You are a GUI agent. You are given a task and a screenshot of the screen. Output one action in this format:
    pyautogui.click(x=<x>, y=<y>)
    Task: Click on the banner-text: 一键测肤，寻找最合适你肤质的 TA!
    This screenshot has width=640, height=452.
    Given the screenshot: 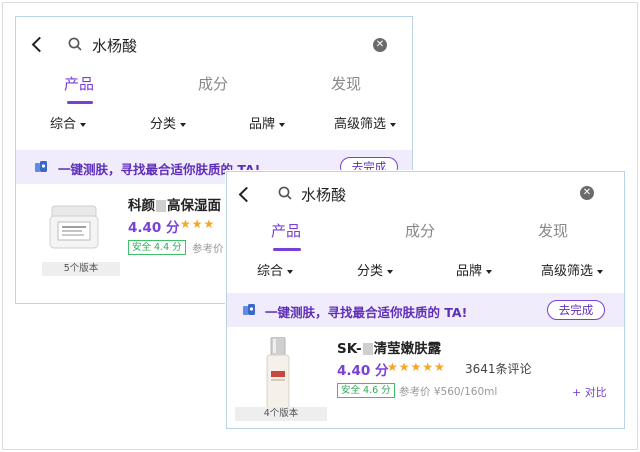 What is the action you would take?
    pyautogui.click(x=366, y=312)
    